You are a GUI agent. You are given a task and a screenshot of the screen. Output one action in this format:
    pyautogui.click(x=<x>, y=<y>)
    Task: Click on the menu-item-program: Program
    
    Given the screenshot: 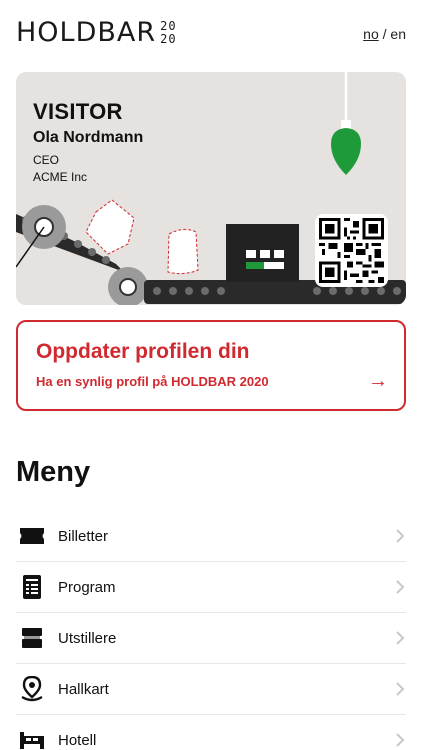 What is the action you would take?
    pyautogui.click(x=211, y=587)
    